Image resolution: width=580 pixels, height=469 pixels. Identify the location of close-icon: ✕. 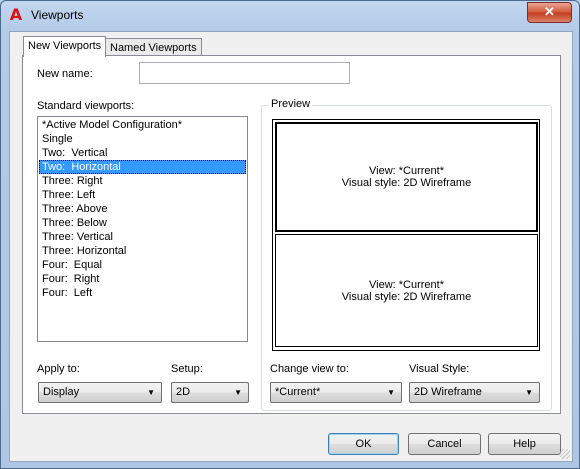
(549, 11).